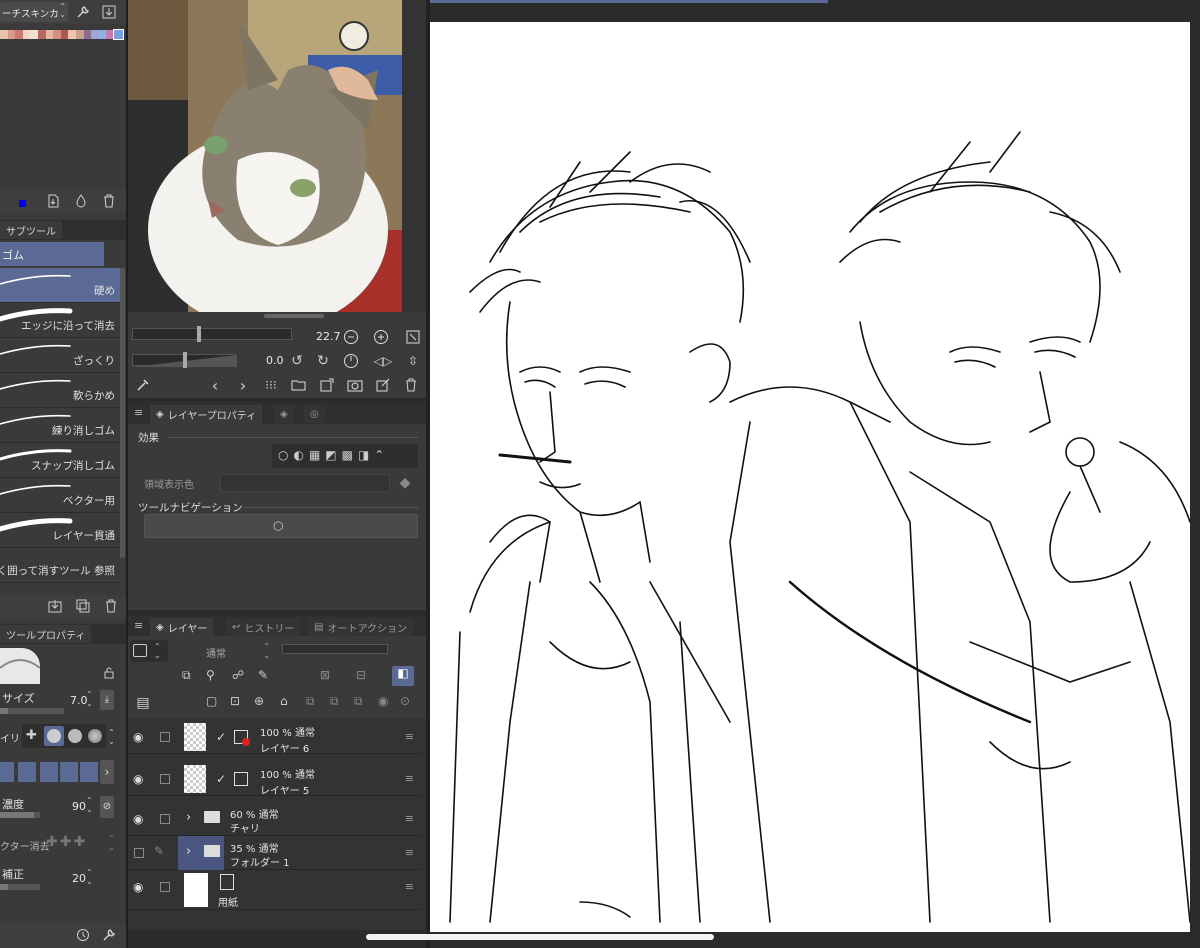 The width and height of the screenshot is (1200, 948). I want to click on zoom-value: 22.7, so click(328, 336).